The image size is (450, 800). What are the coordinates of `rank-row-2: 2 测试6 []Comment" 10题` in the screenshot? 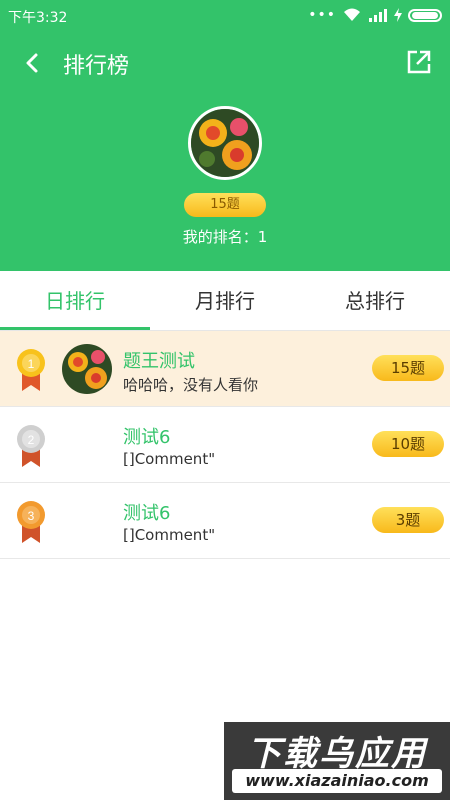 It's located at (225, 445).